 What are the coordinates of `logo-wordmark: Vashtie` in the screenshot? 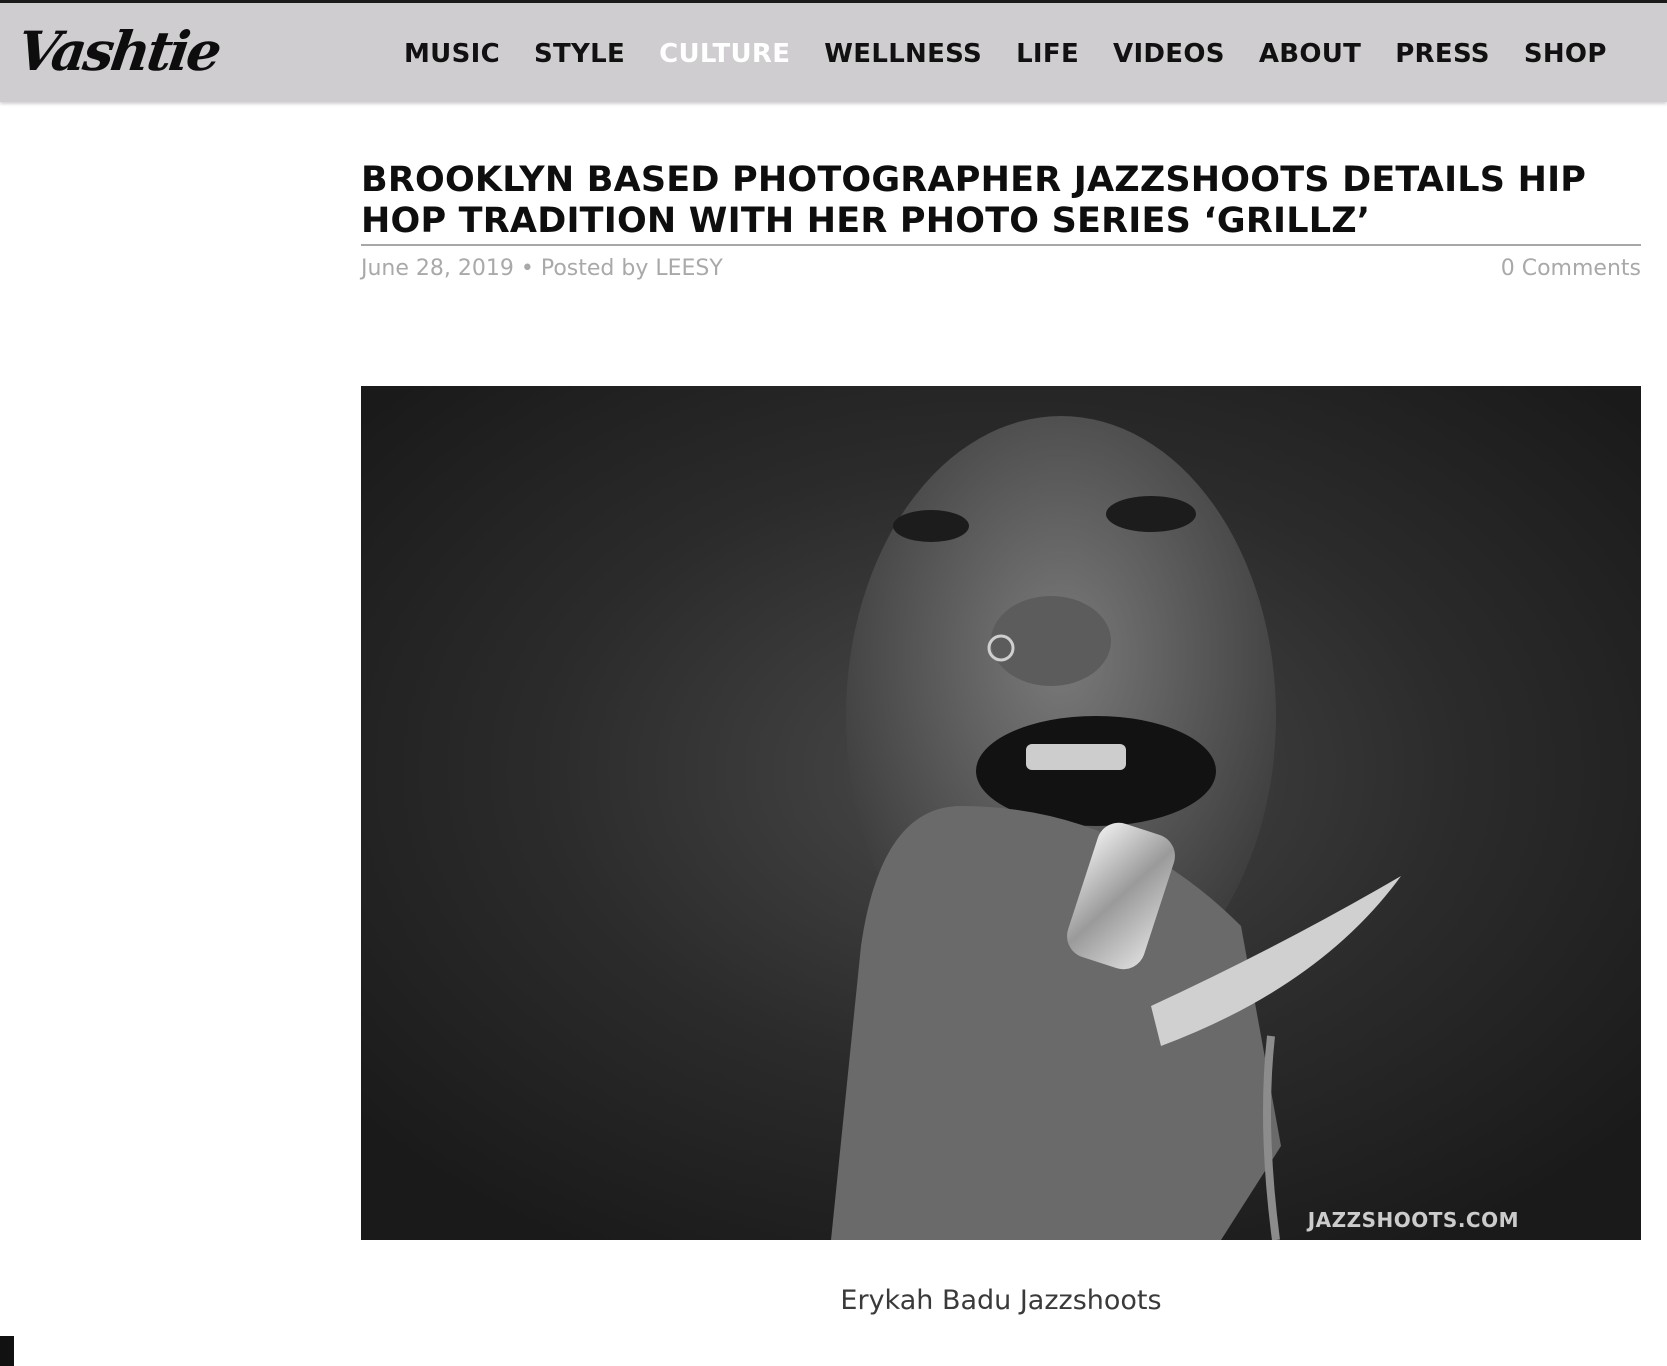 It's located at (118, 51).